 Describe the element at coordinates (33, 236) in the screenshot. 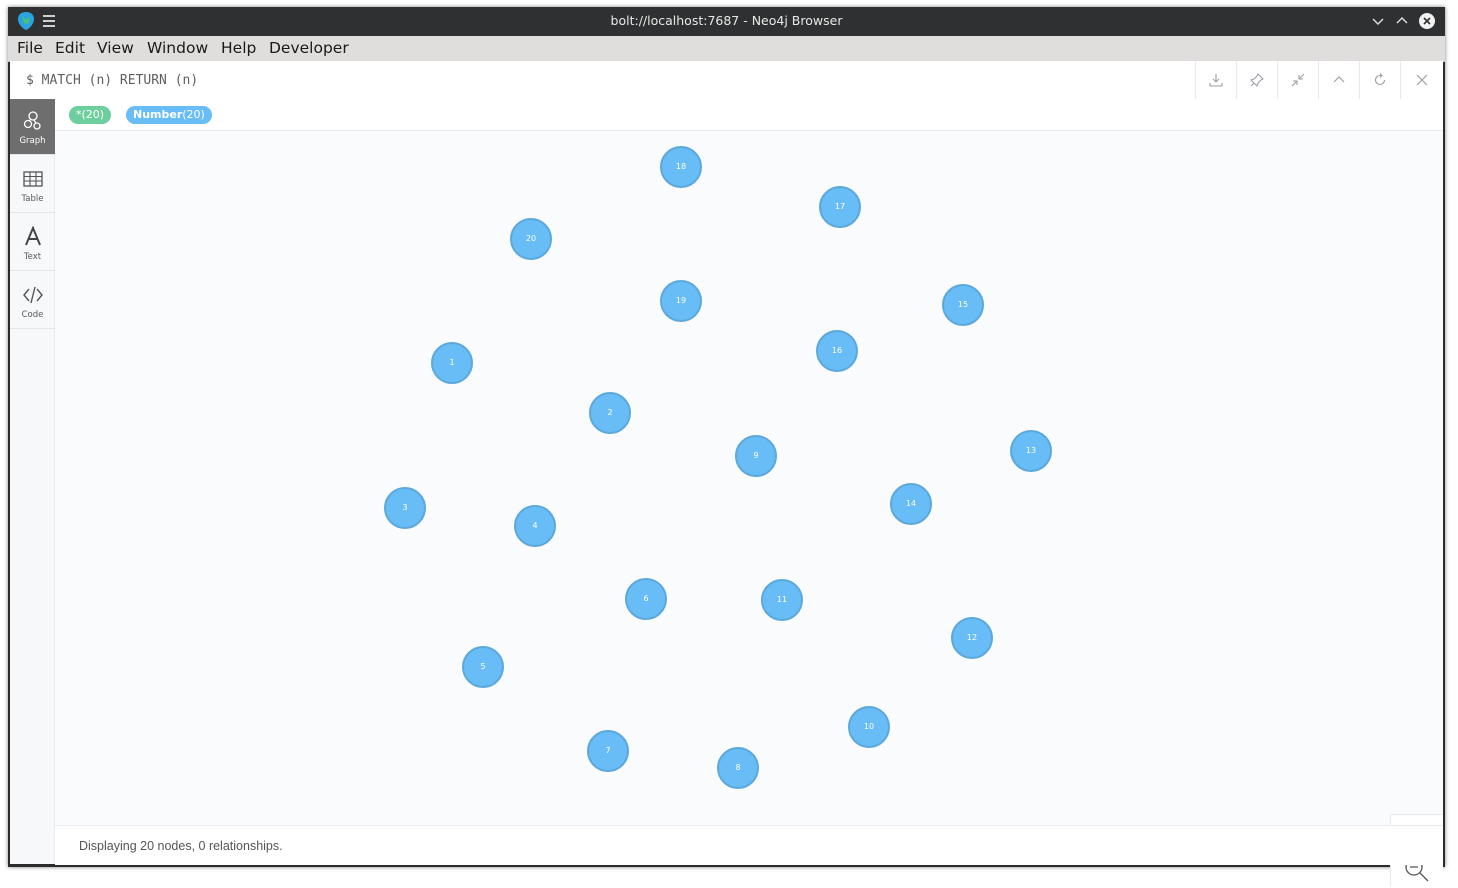

I see `text-icon` at that location.